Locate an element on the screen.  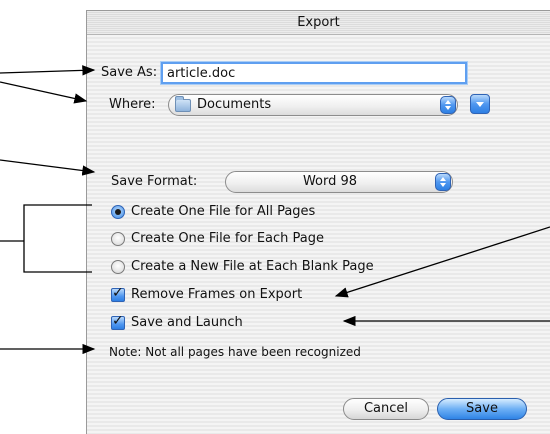
save-button: Save is located at coordinates (482, 409).